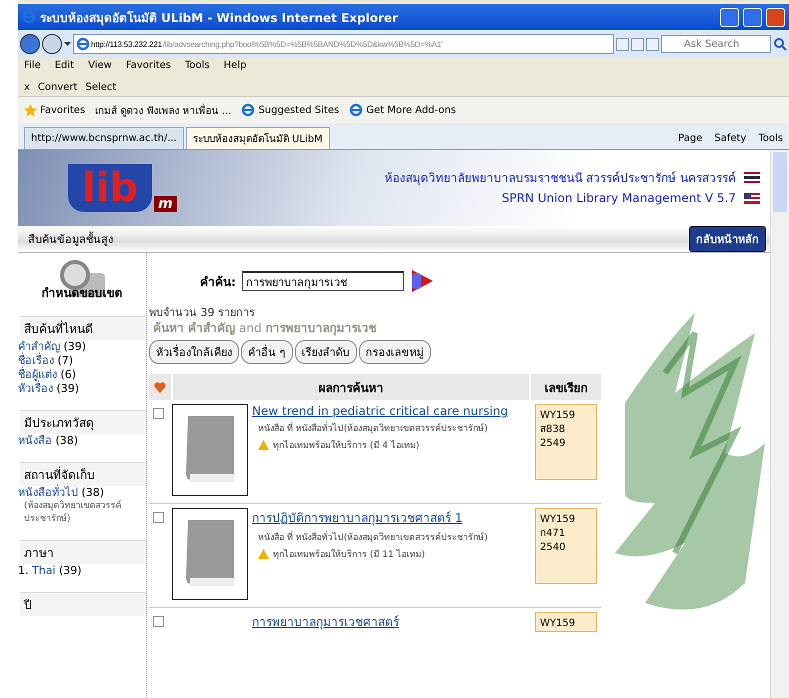 The width and height of the screenshot is (789, 698). Describe the element at coordinates (780, 44) in the screenshot. I see `search-icon` at that location.